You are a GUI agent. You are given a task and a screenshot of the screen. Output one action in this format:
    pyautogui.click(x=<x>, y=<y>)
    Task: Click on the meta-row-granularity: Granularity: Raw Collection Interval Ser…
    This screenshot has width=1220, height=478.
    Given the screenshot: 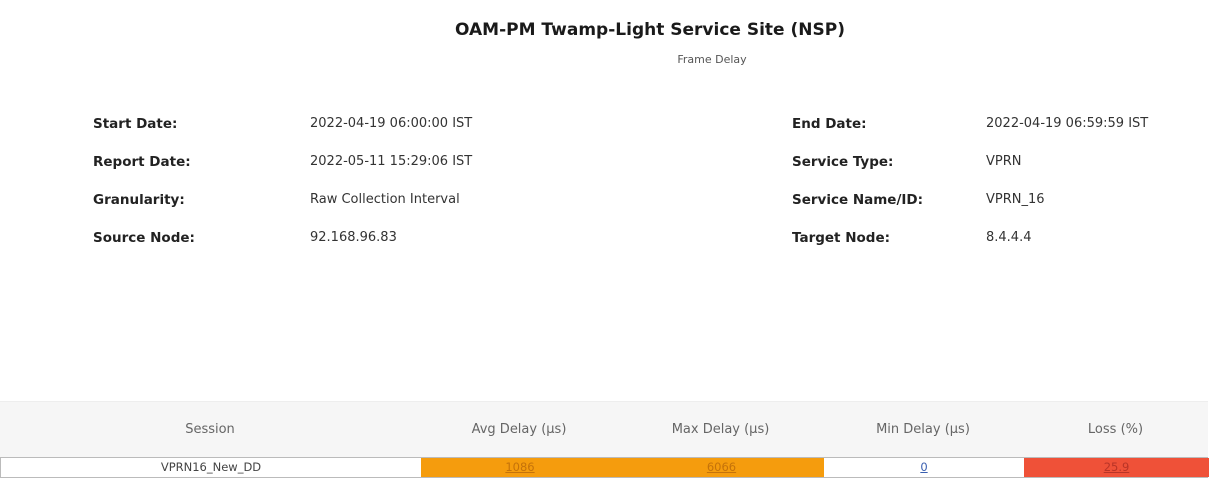 What is the action you would take?
    pyautogui.click(x=610, y=200)
    